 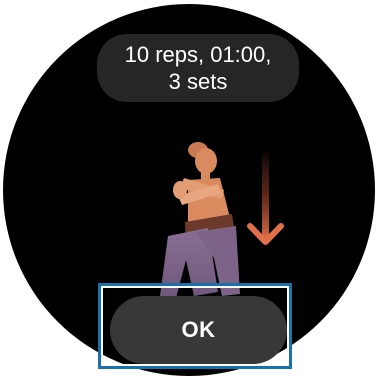 I want to click on figure-head, so click(x=202, y=161).